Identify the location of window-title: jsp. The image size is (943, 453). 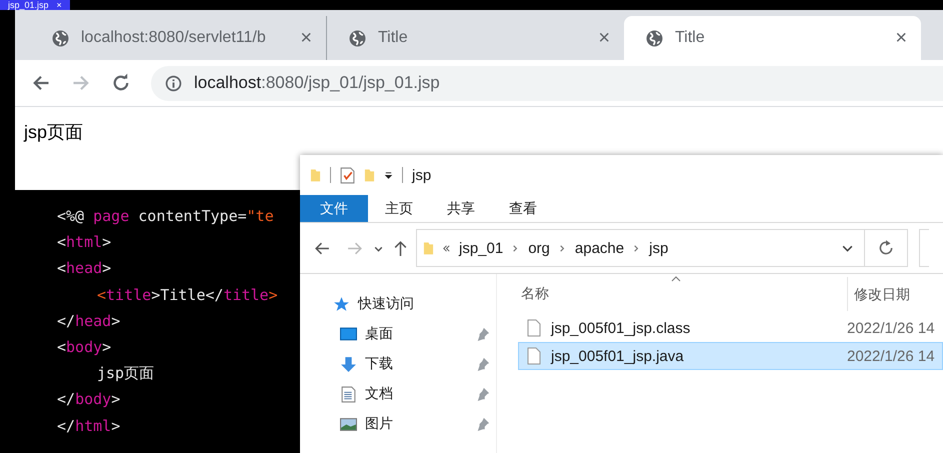
(422, 175).